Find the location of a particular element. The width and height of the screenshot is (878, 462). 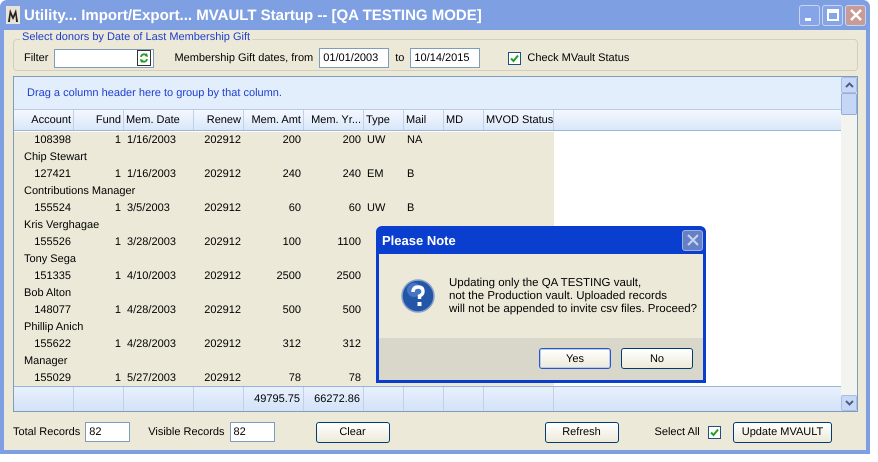

checkbox-label: Check MVault Status is located at coordinates (578, 58).